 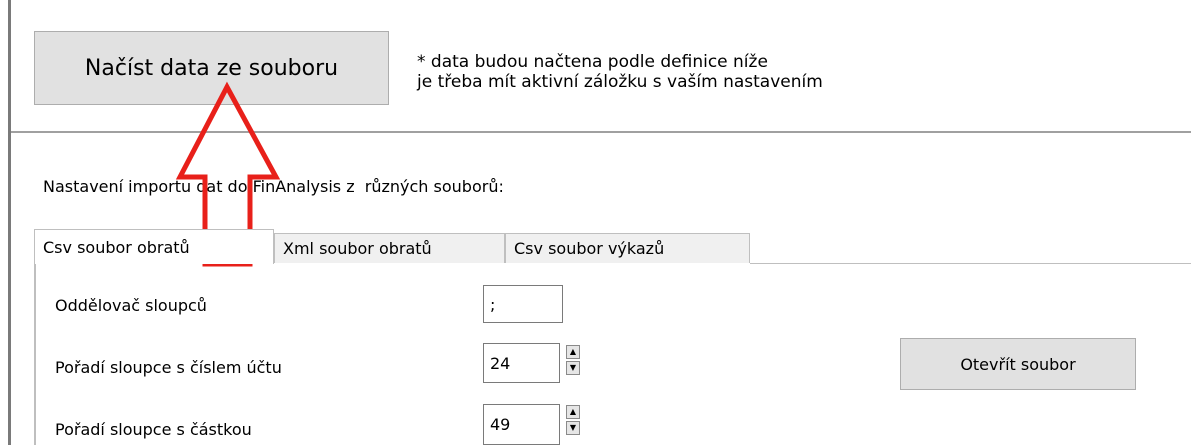 What do you see at coordinates (153, 429) in the screenshot?
I see `amount-column-label: Pořadí sloupce s částkou` at bounding box center [153, 429].